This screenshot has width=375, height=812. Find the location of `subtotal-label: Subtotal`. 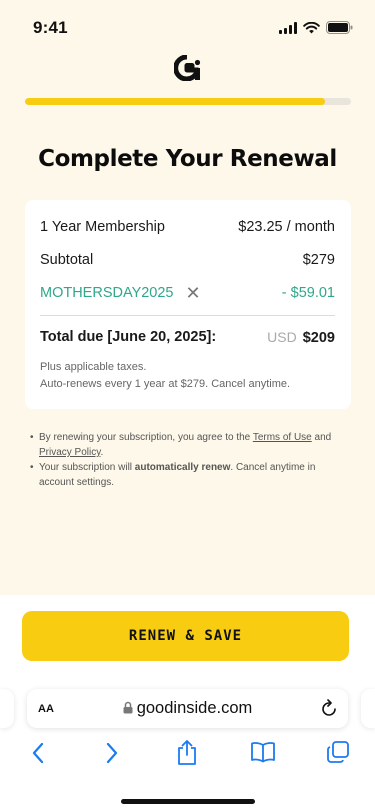

subtotal-label: Subtotal is located at coordinates (67, 260).